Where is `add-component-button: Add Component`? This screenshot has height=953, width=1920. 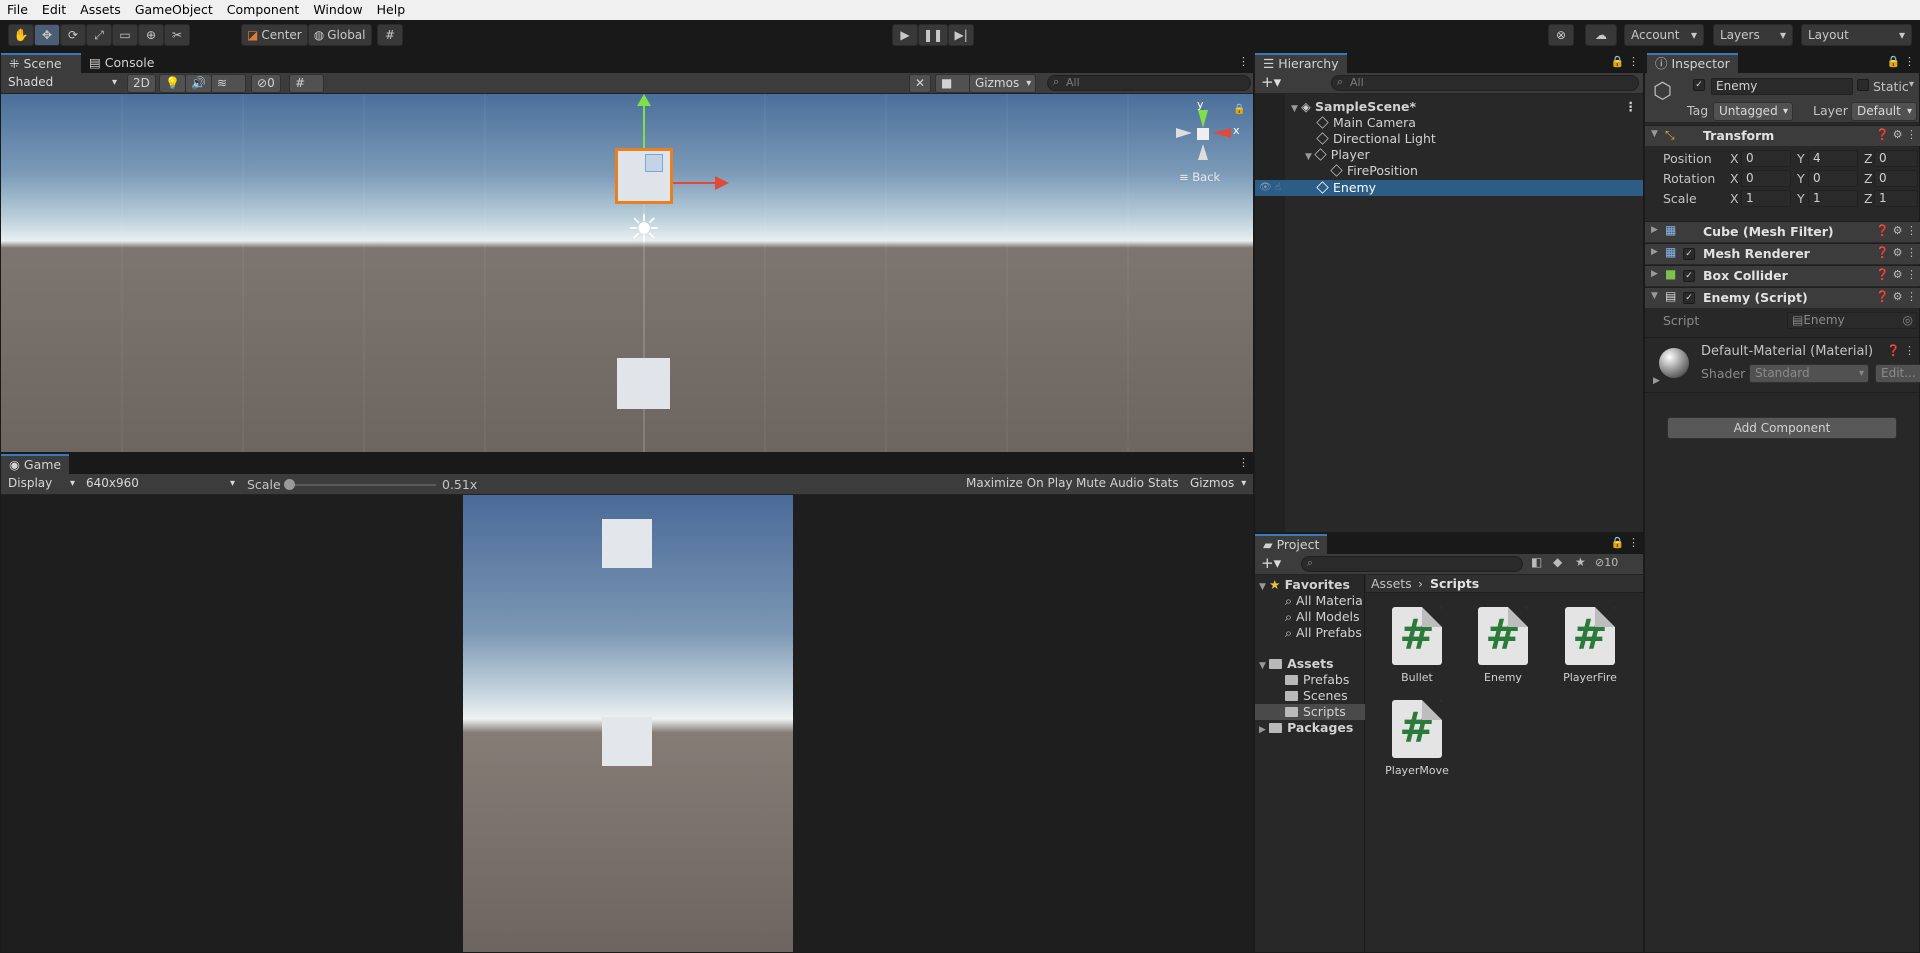
add-component-button: Add Component is located at coordinates (1782, 428).